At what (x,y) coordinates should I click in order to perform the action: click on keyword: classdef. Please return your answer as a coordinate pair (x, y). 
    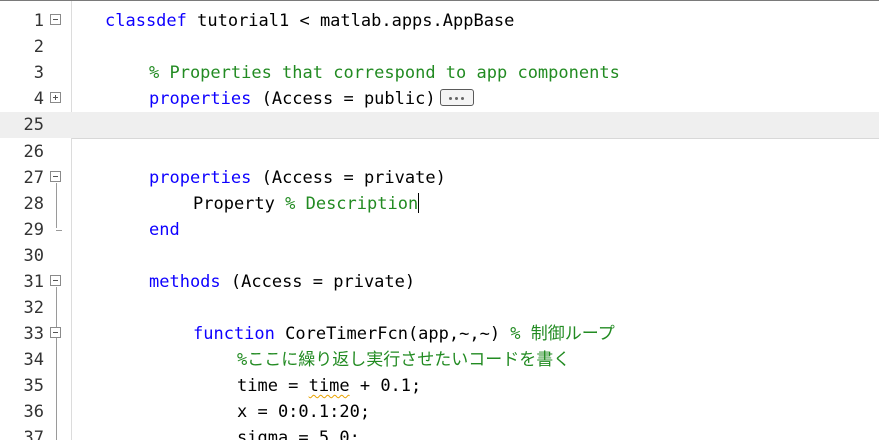
    Looking at the image, I should click on (146, 21).